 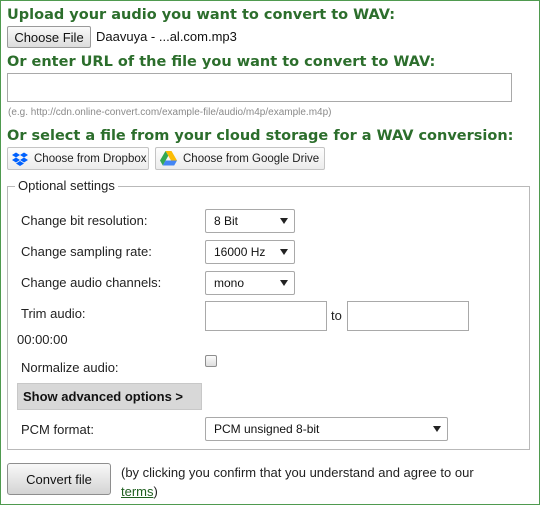 I want to click on audio-channels-select: mono, so click(x=250, y=283).